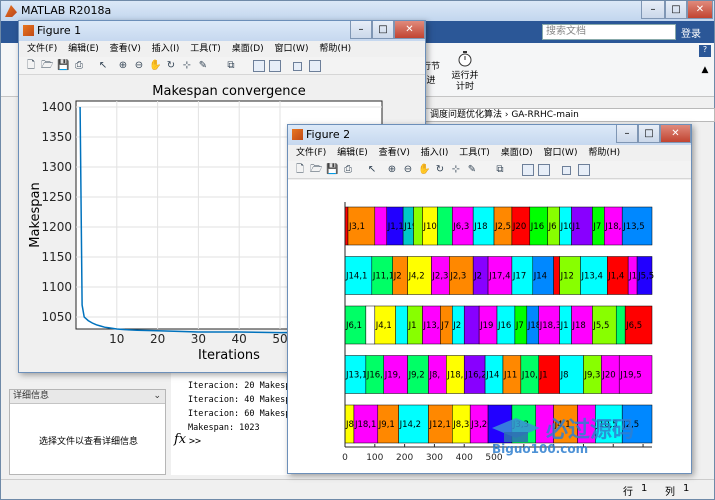 This screenshot has height=500, width=715. Describe the element at coordinates (356, 376) in the screenshot. I see `task-label: J13,1` at that location.